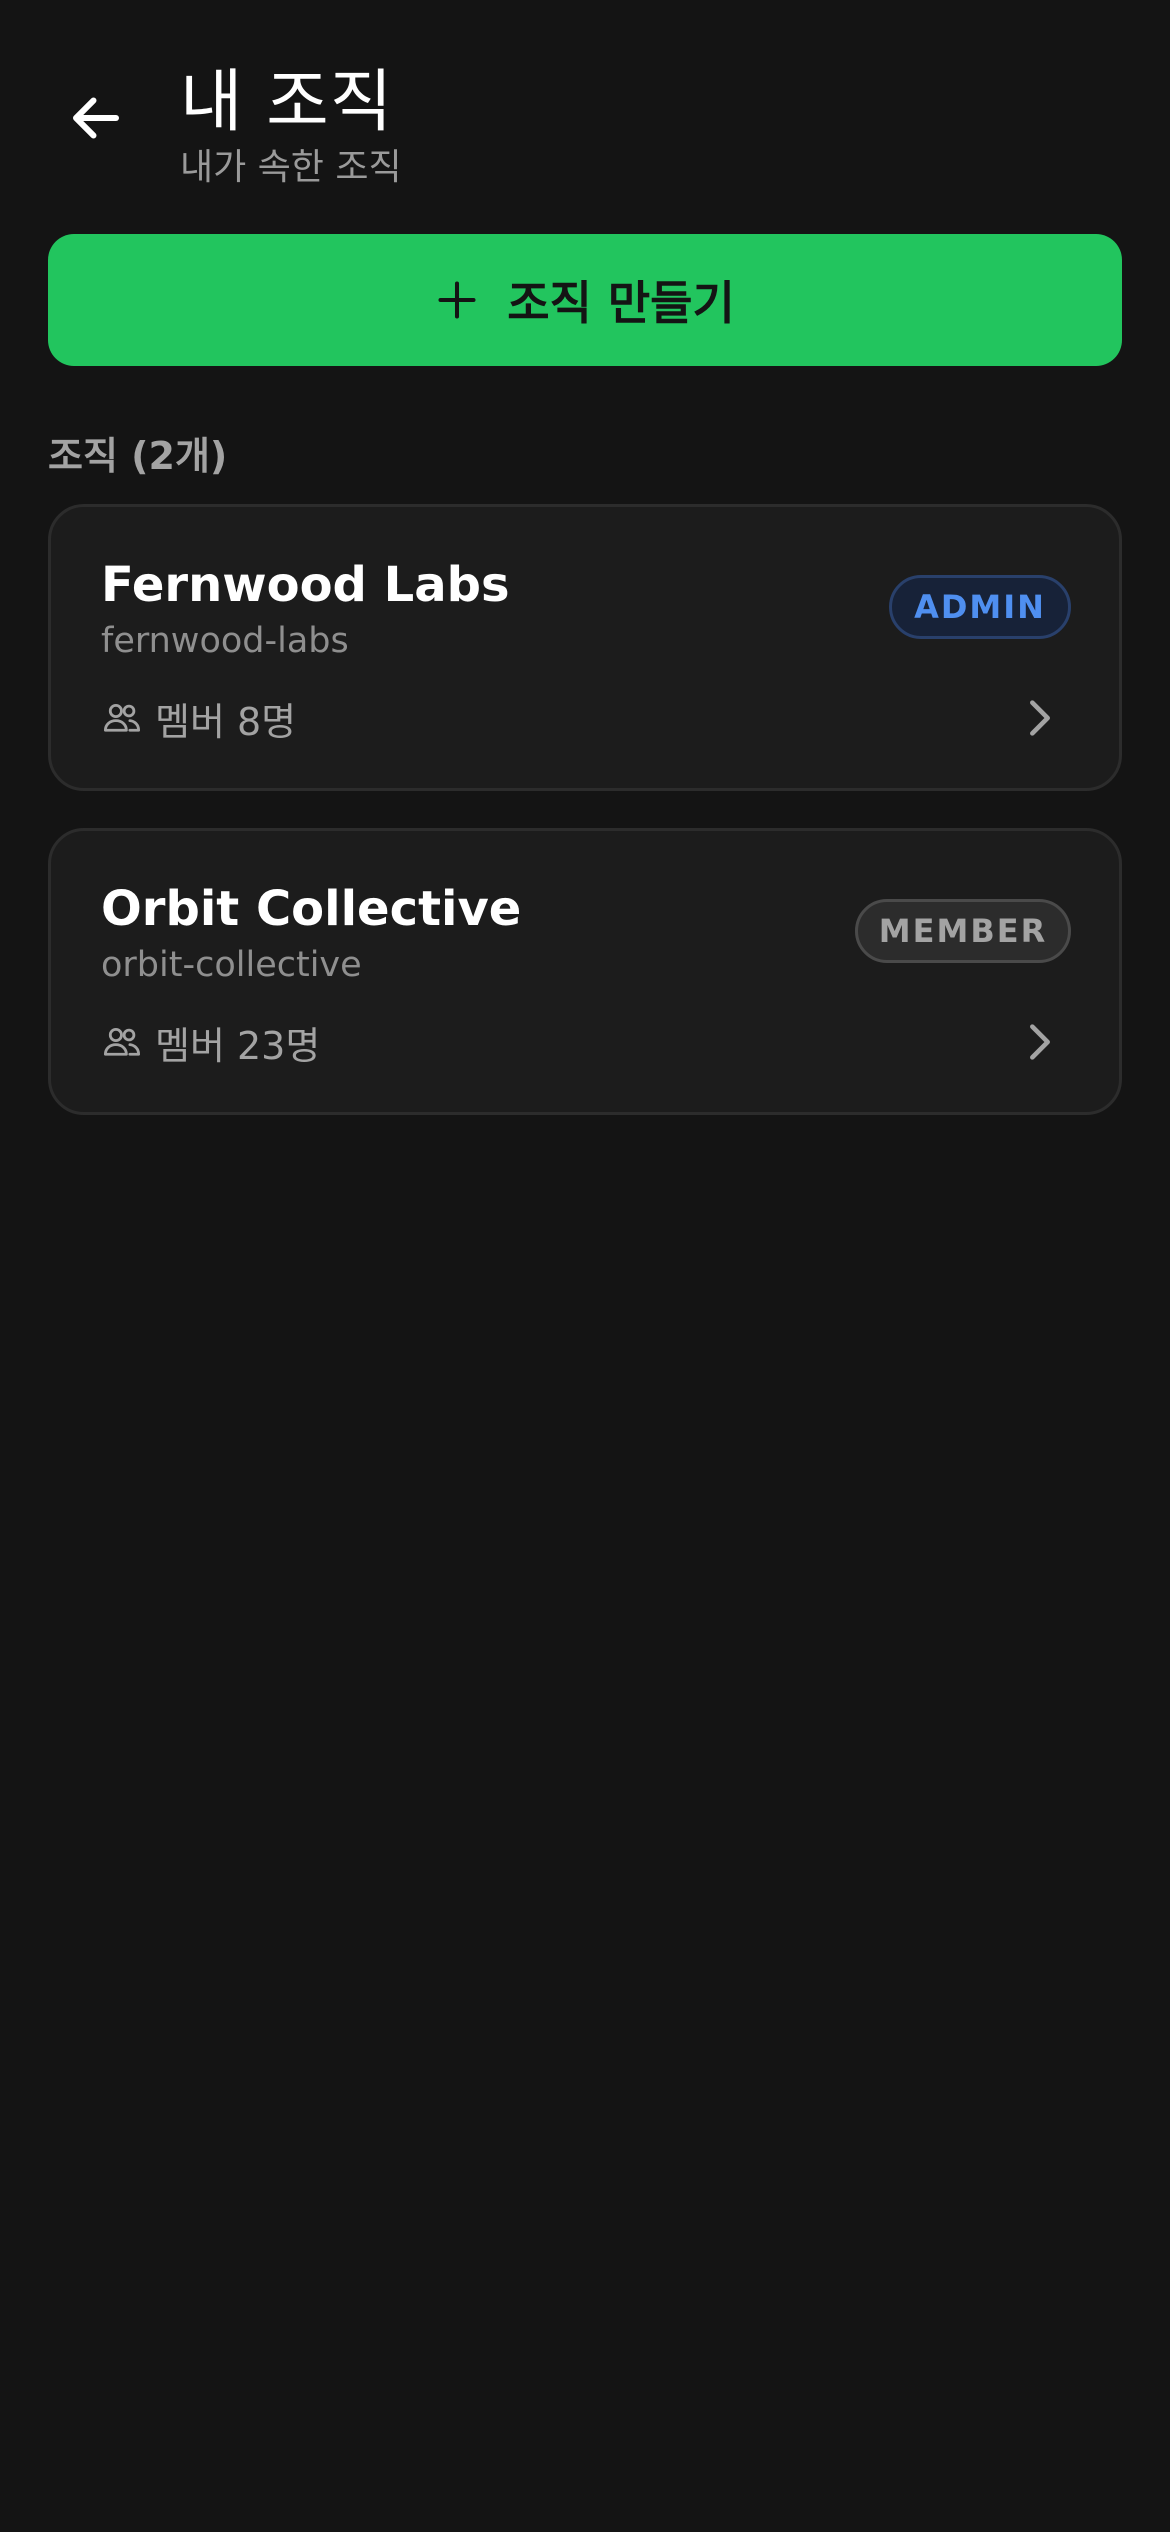  What do you see at coordinates (311, 909) in the screenshot?
I see `organization-name: Orbit Collective` at bounding box center [311, 909].